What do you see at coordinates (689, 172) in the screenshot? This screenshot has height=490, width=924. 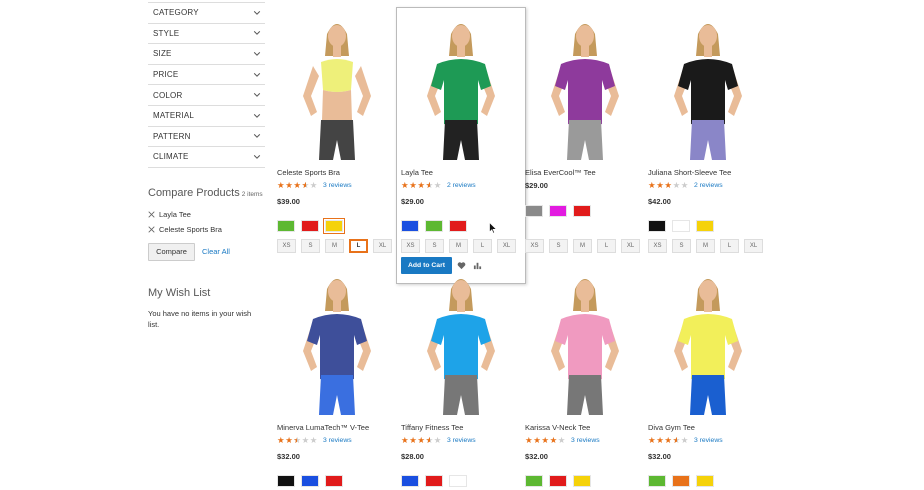 I see `product-name: Juliana Short-Sleeve Tee` at bounding box center [689, 172].